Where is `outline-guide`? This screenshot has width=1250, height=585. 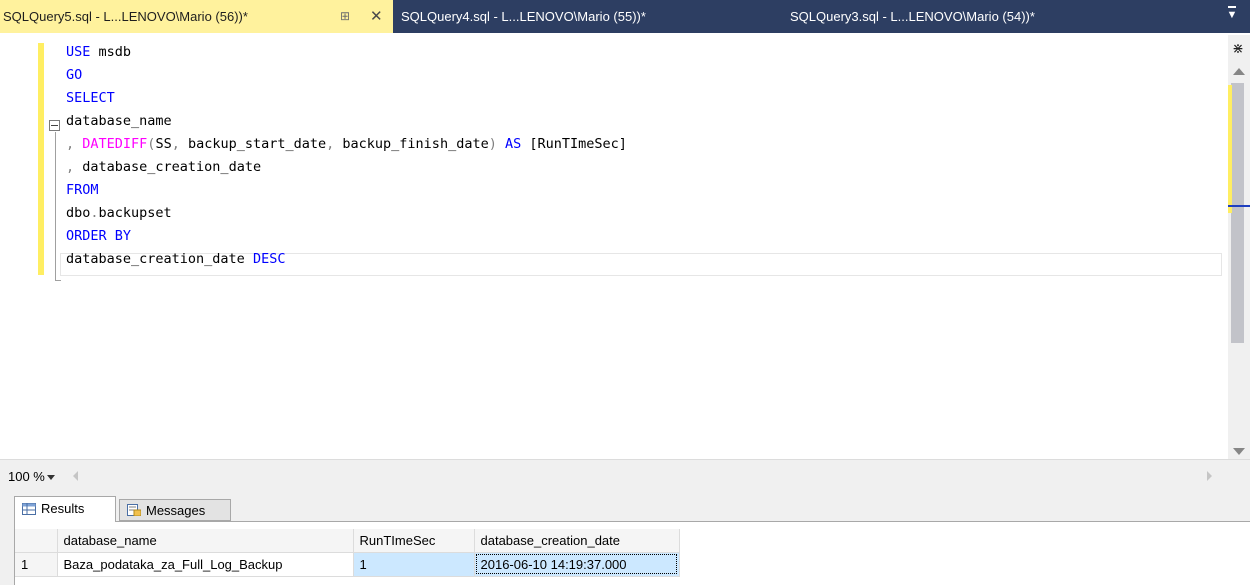
outline-guide is located at coordinates (55, 206).